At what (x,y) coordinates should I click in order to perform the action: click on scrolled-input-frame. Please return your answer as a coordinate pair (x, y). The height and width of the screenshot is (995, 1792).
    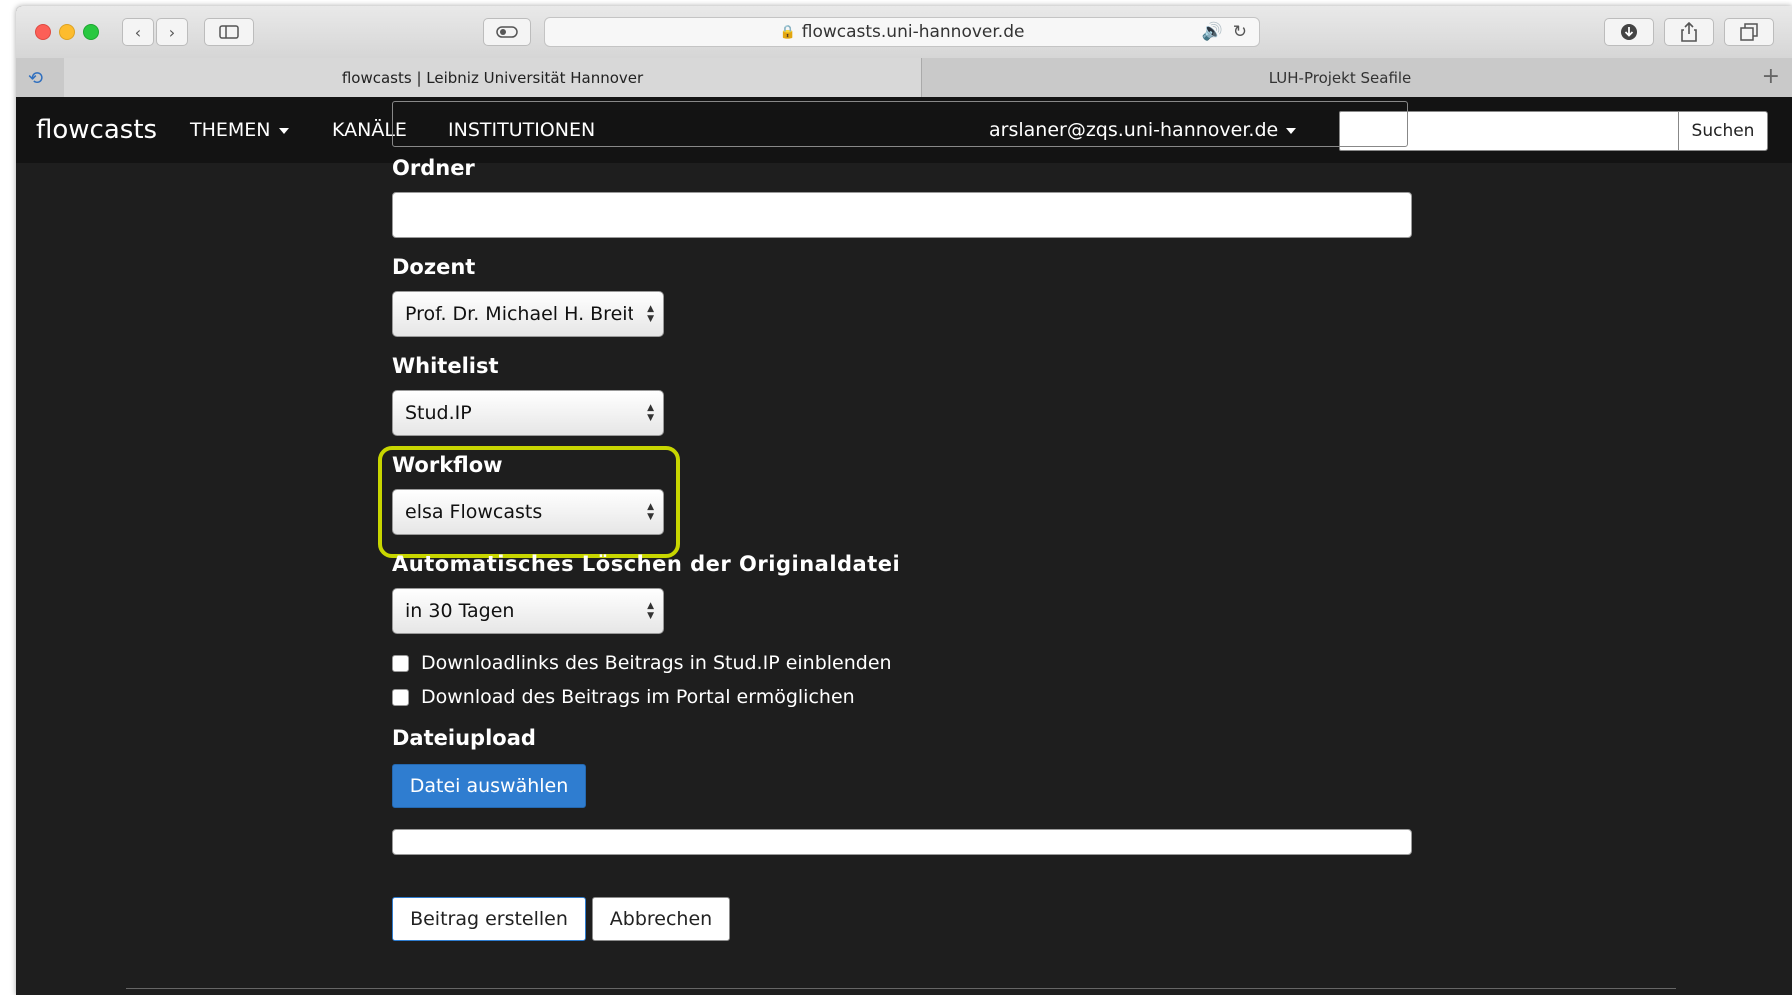
    Looking at the image, I should click on (900, 124).